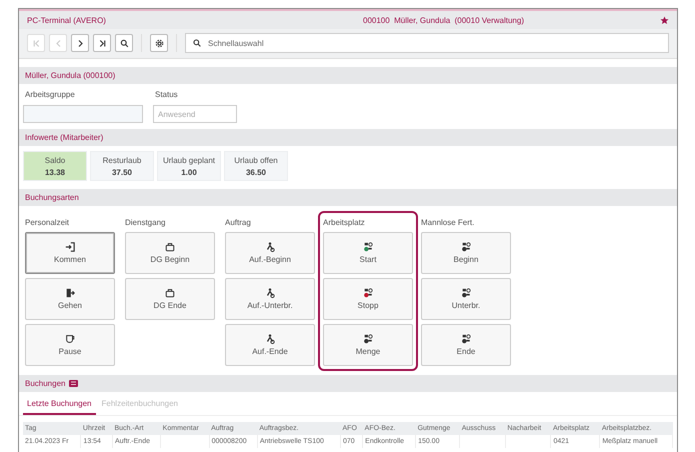 The width and height of the screenshot is (695, 452). What do you see at coordinates (256, 166) in the screenshot?
I see `info-tile: Urlaub offen 36.50` at bounding box center [256, 166].